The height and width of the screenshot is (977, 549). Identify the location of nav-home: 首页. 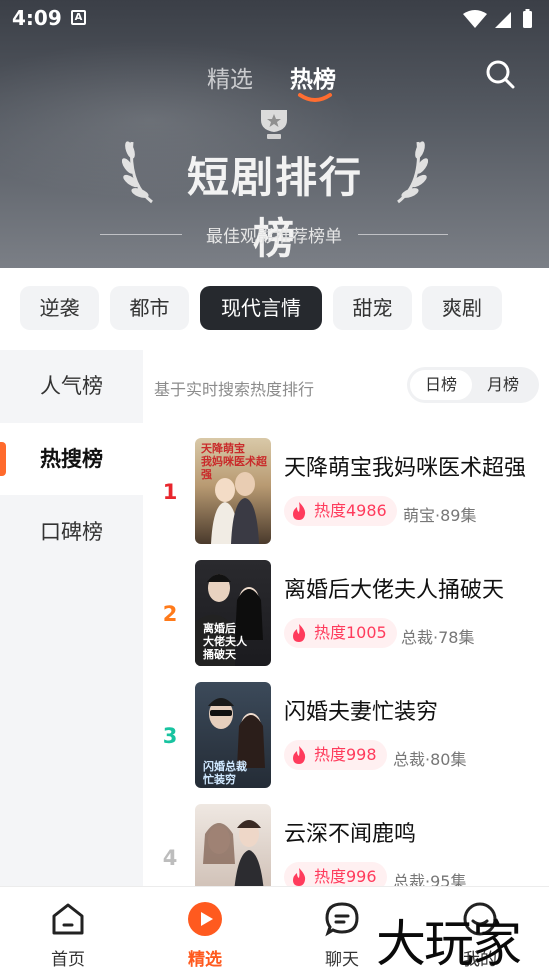
(68, 932).